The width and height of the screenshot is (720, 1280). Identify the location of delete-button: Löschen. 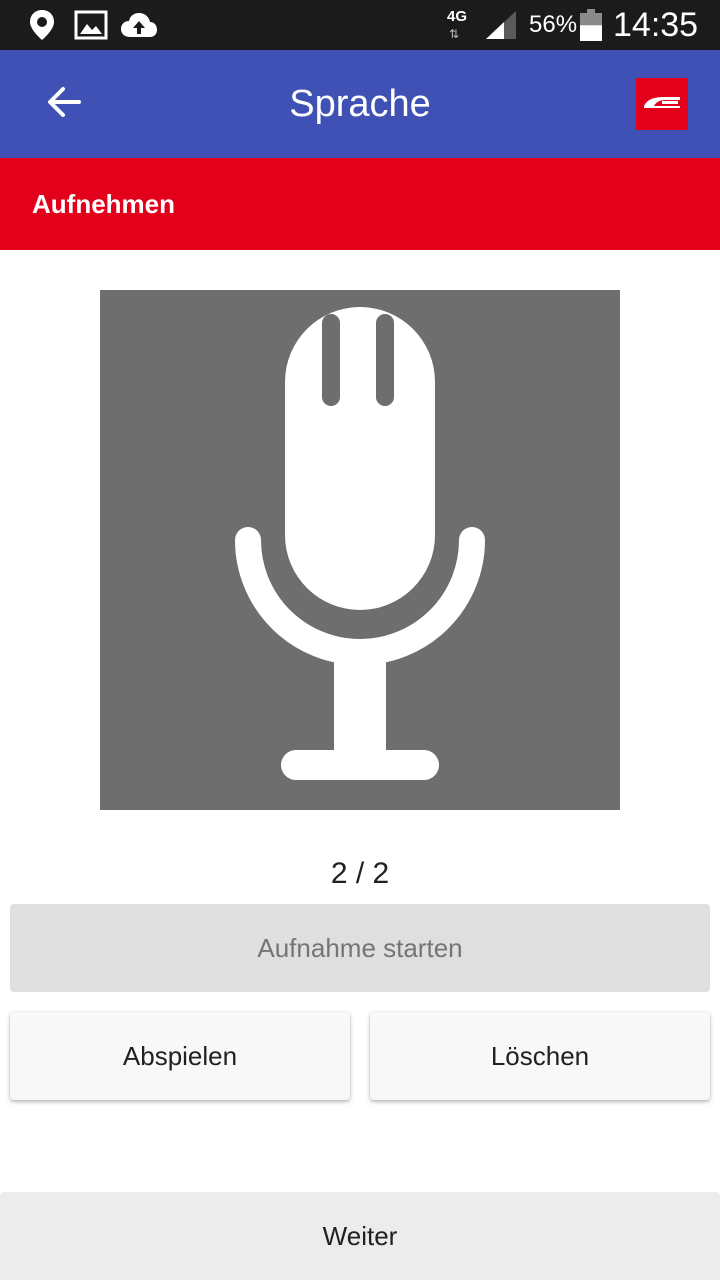
(540, 1056).